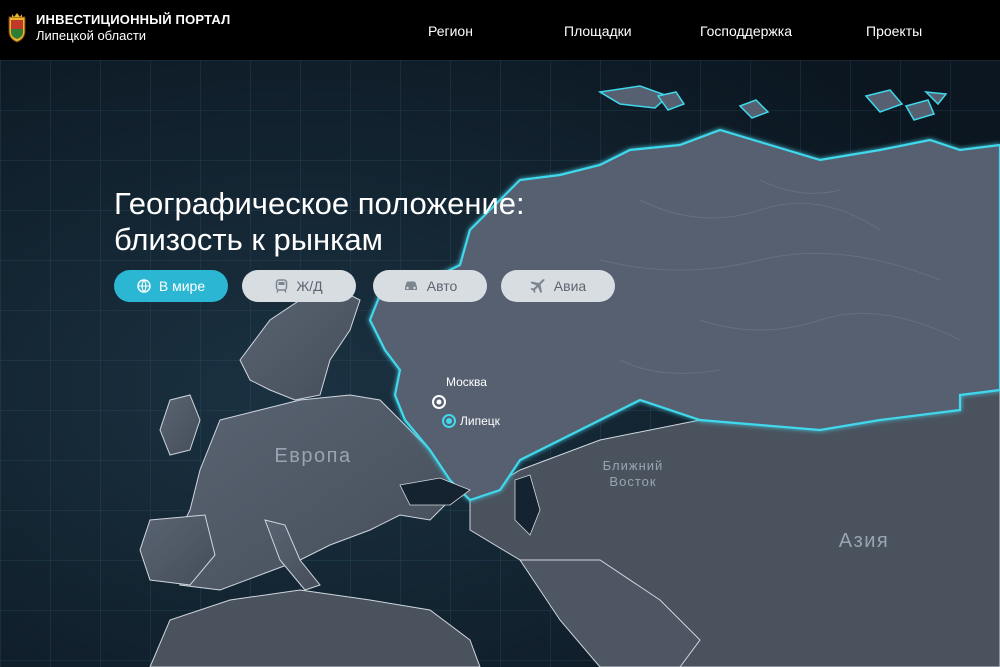  I want to click on region-label-middle-east-line1: Ближний, so click(633, 465).